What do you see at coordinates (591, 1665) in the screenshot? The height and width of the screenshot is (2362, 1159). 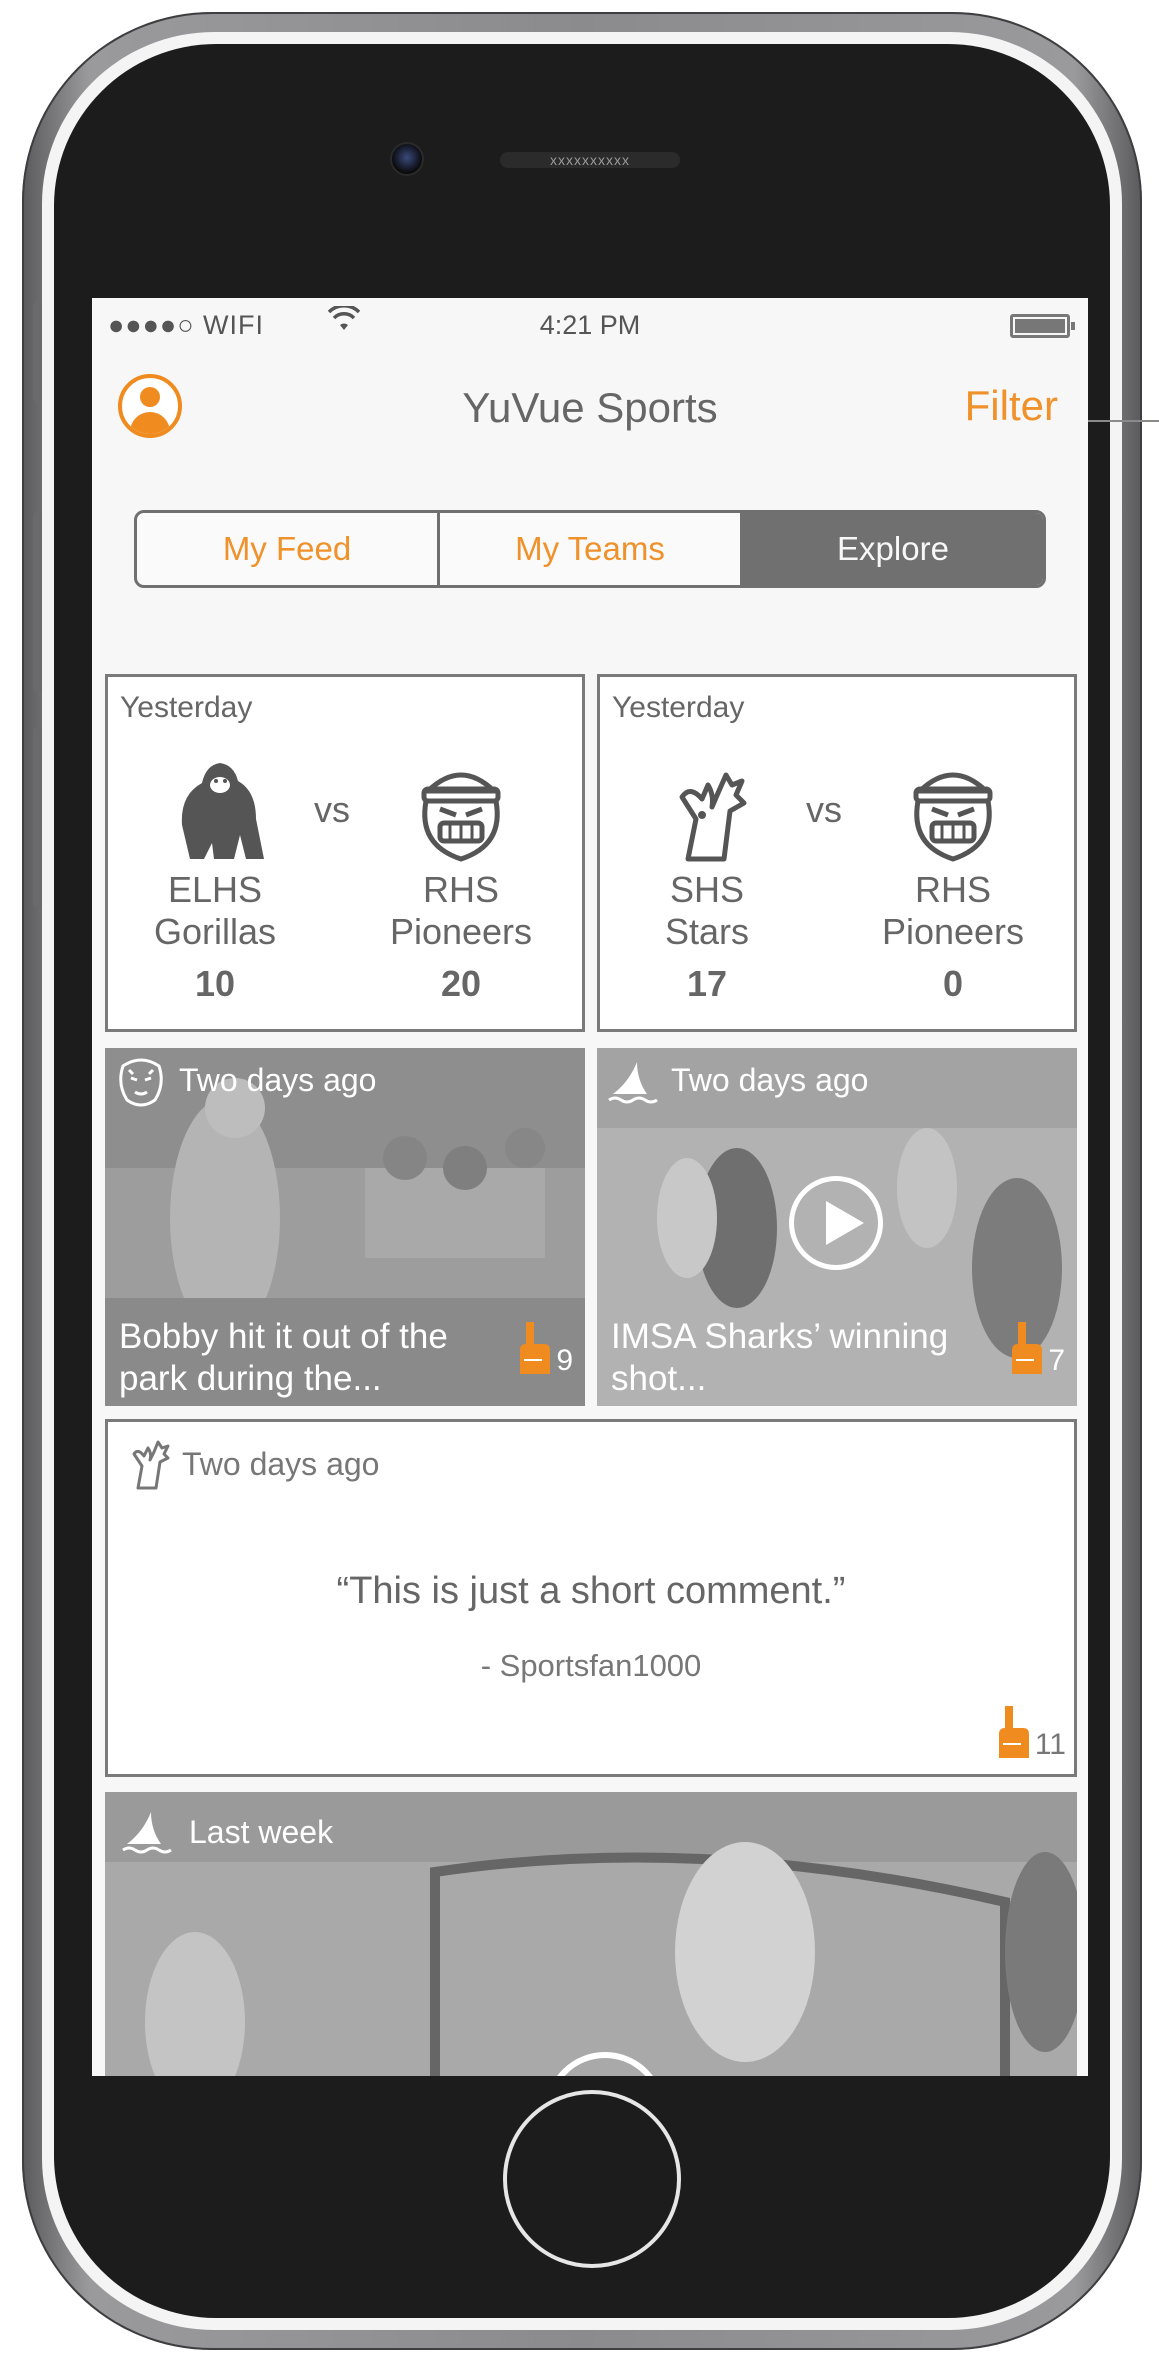 I see `comment-author: - Sportsfan1000` at bounding box center [591, 1665].